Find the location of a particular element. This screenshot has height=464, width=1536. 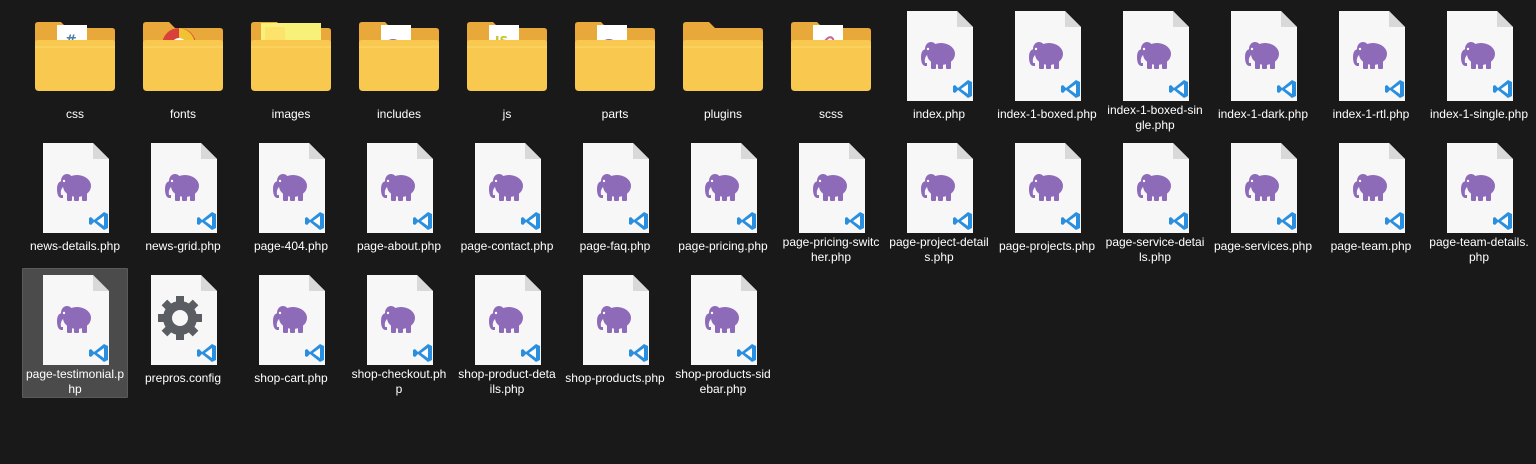

file-item: page-service-details.php is located at coordinates (1155, 201).